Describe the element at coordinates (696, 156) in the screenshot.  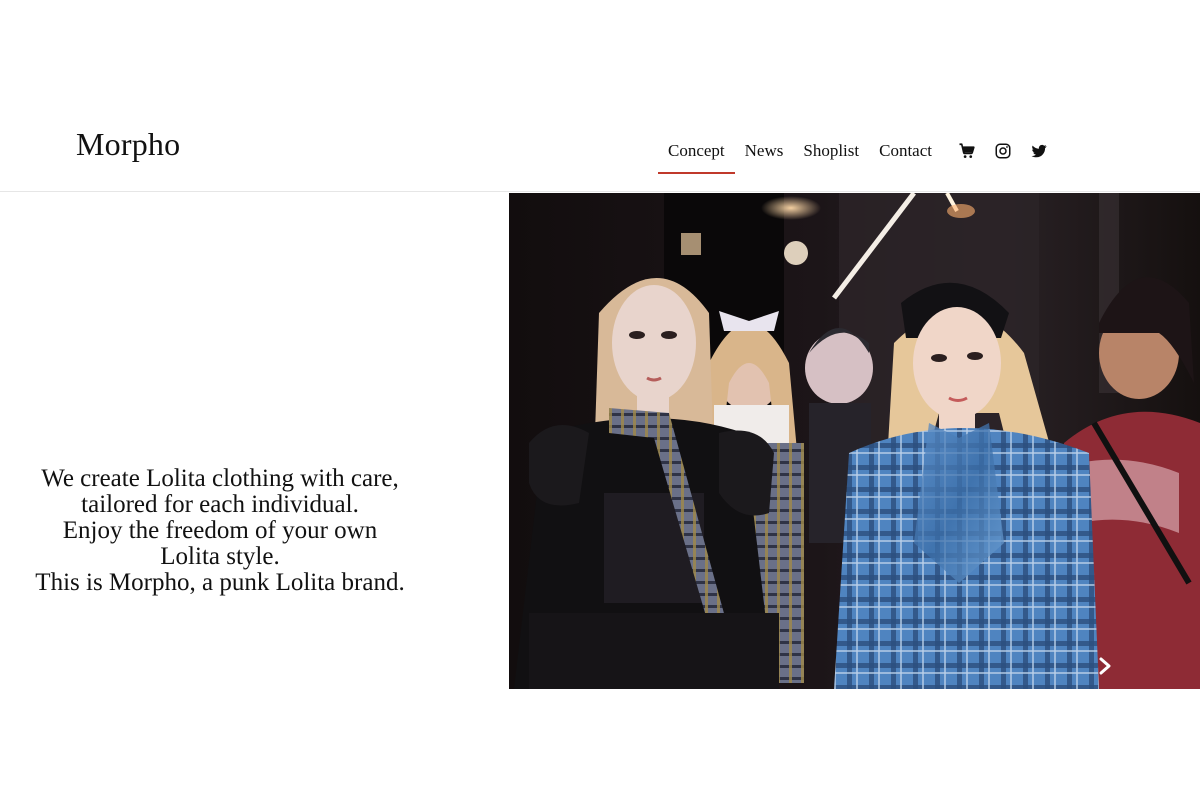
I see `nav-concept: Concept` at that location.